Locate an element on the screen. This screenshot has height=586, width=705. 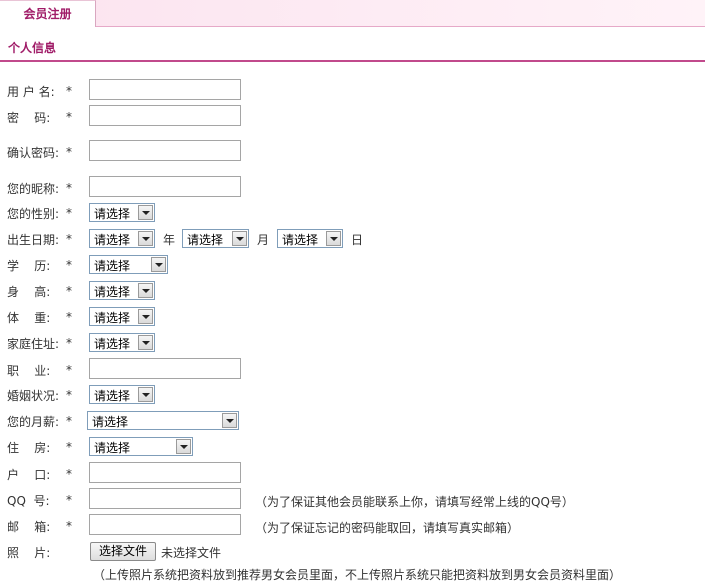
occupation-input is located at coordinates (165, 368).